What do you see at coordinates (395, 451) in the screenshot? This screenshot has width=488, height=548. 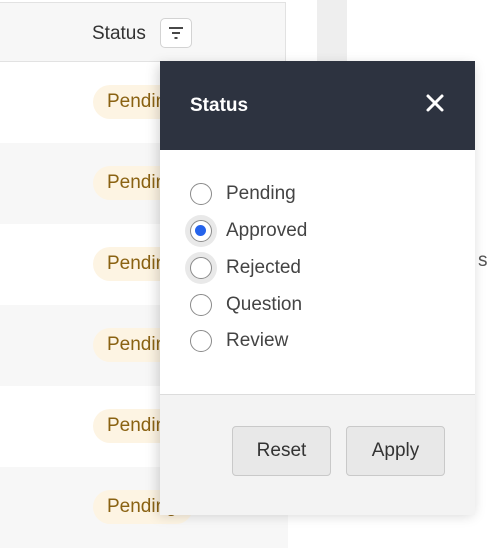 I see `apply-button: Apply` at bounding box center [395, 451].